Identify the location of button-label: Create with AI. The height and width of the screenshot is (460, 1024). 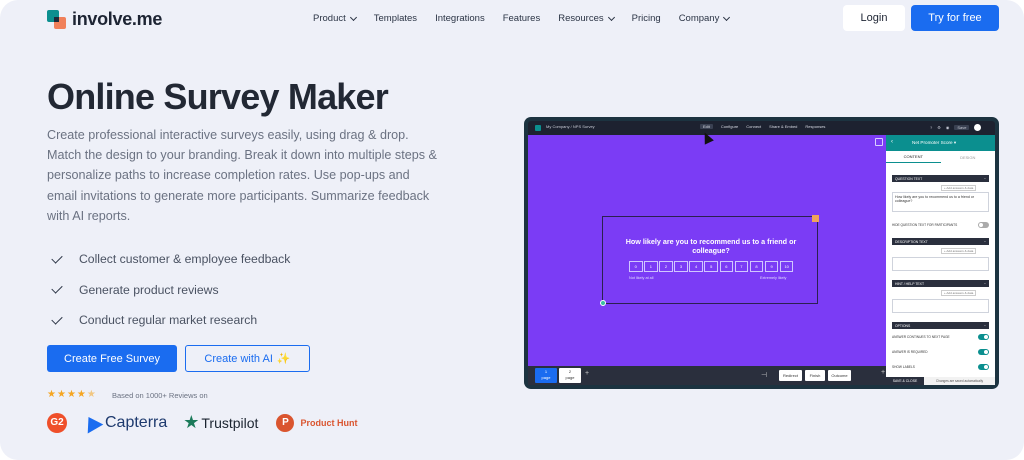
(238, 358).